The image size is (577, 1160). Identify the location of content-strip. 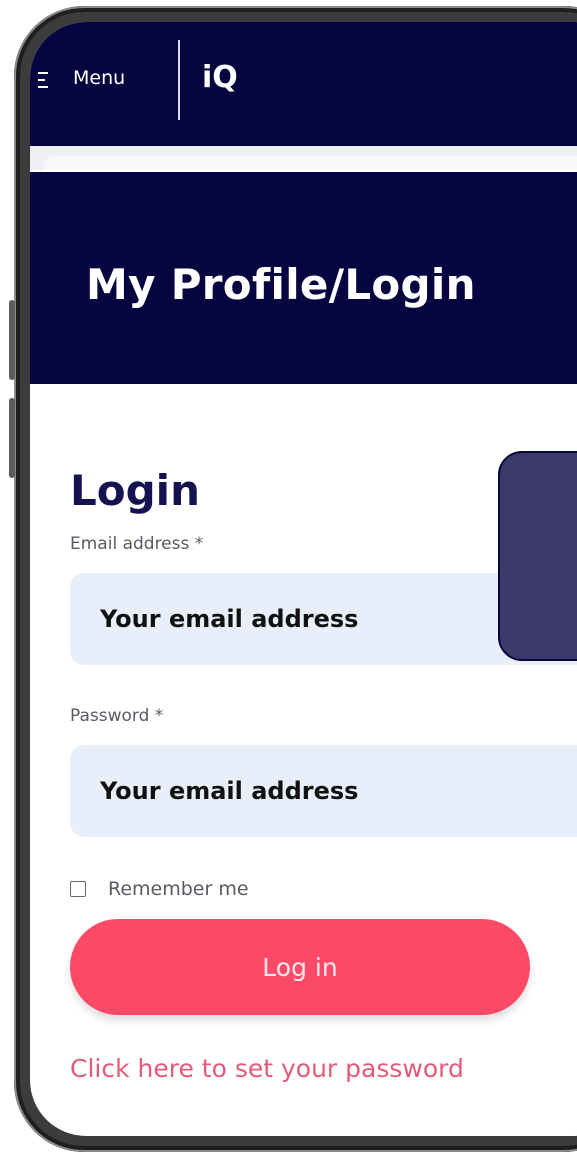
(303, 158).